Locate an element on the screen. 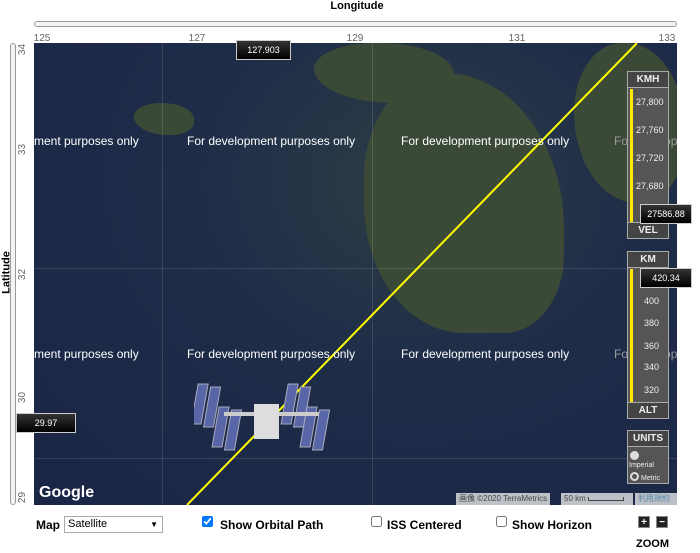 This screenshot has width=700, height=553. iss-icon is located at coordinates (269, 419).